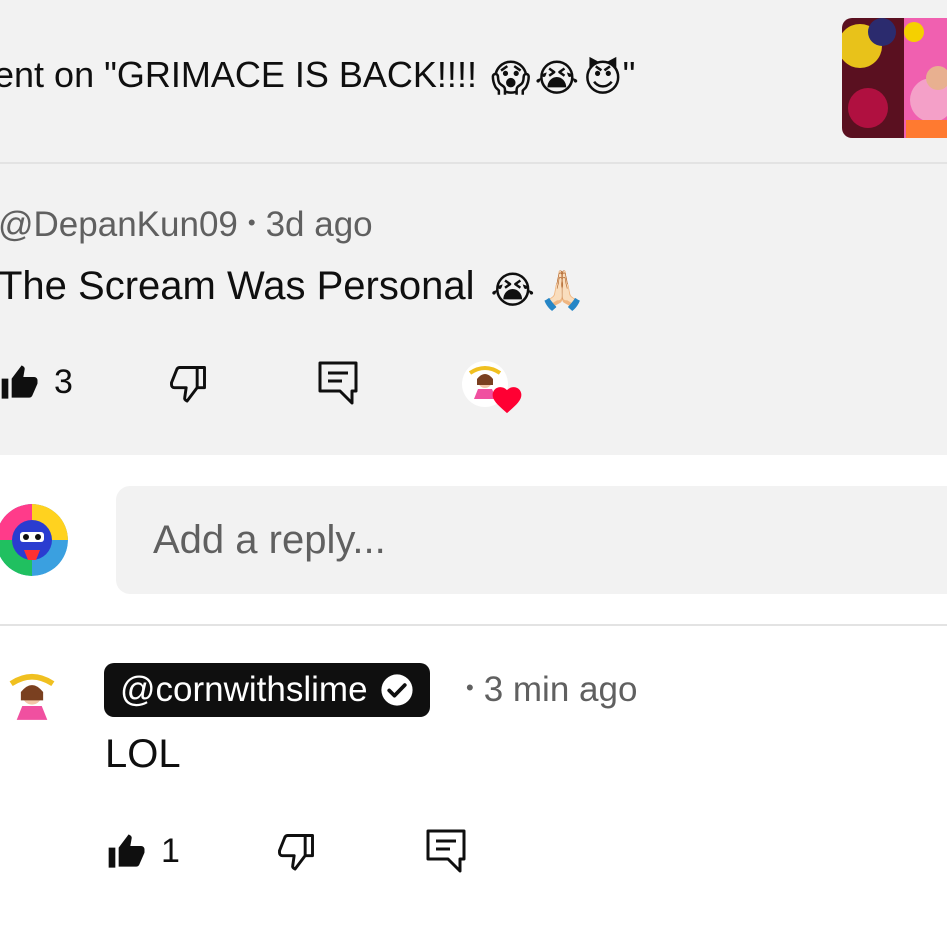 The image size is (947, 947). I want to click on reply-input, so click(531, 540).